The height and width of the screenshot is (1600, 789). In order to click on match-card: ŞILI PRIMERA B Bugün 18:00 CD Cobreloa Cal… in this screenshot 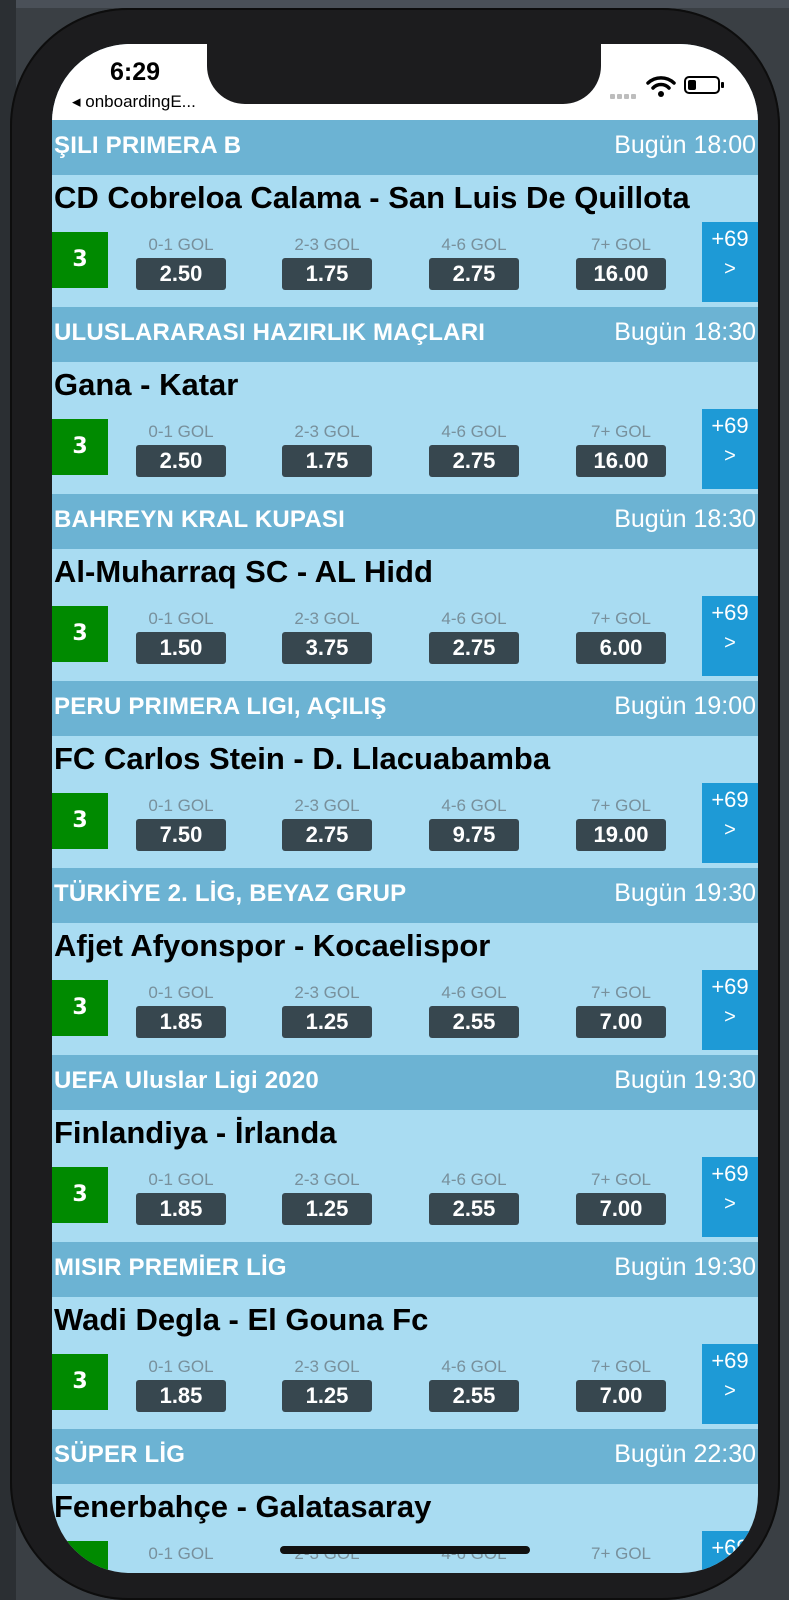, I will do `click(405, 213)`.